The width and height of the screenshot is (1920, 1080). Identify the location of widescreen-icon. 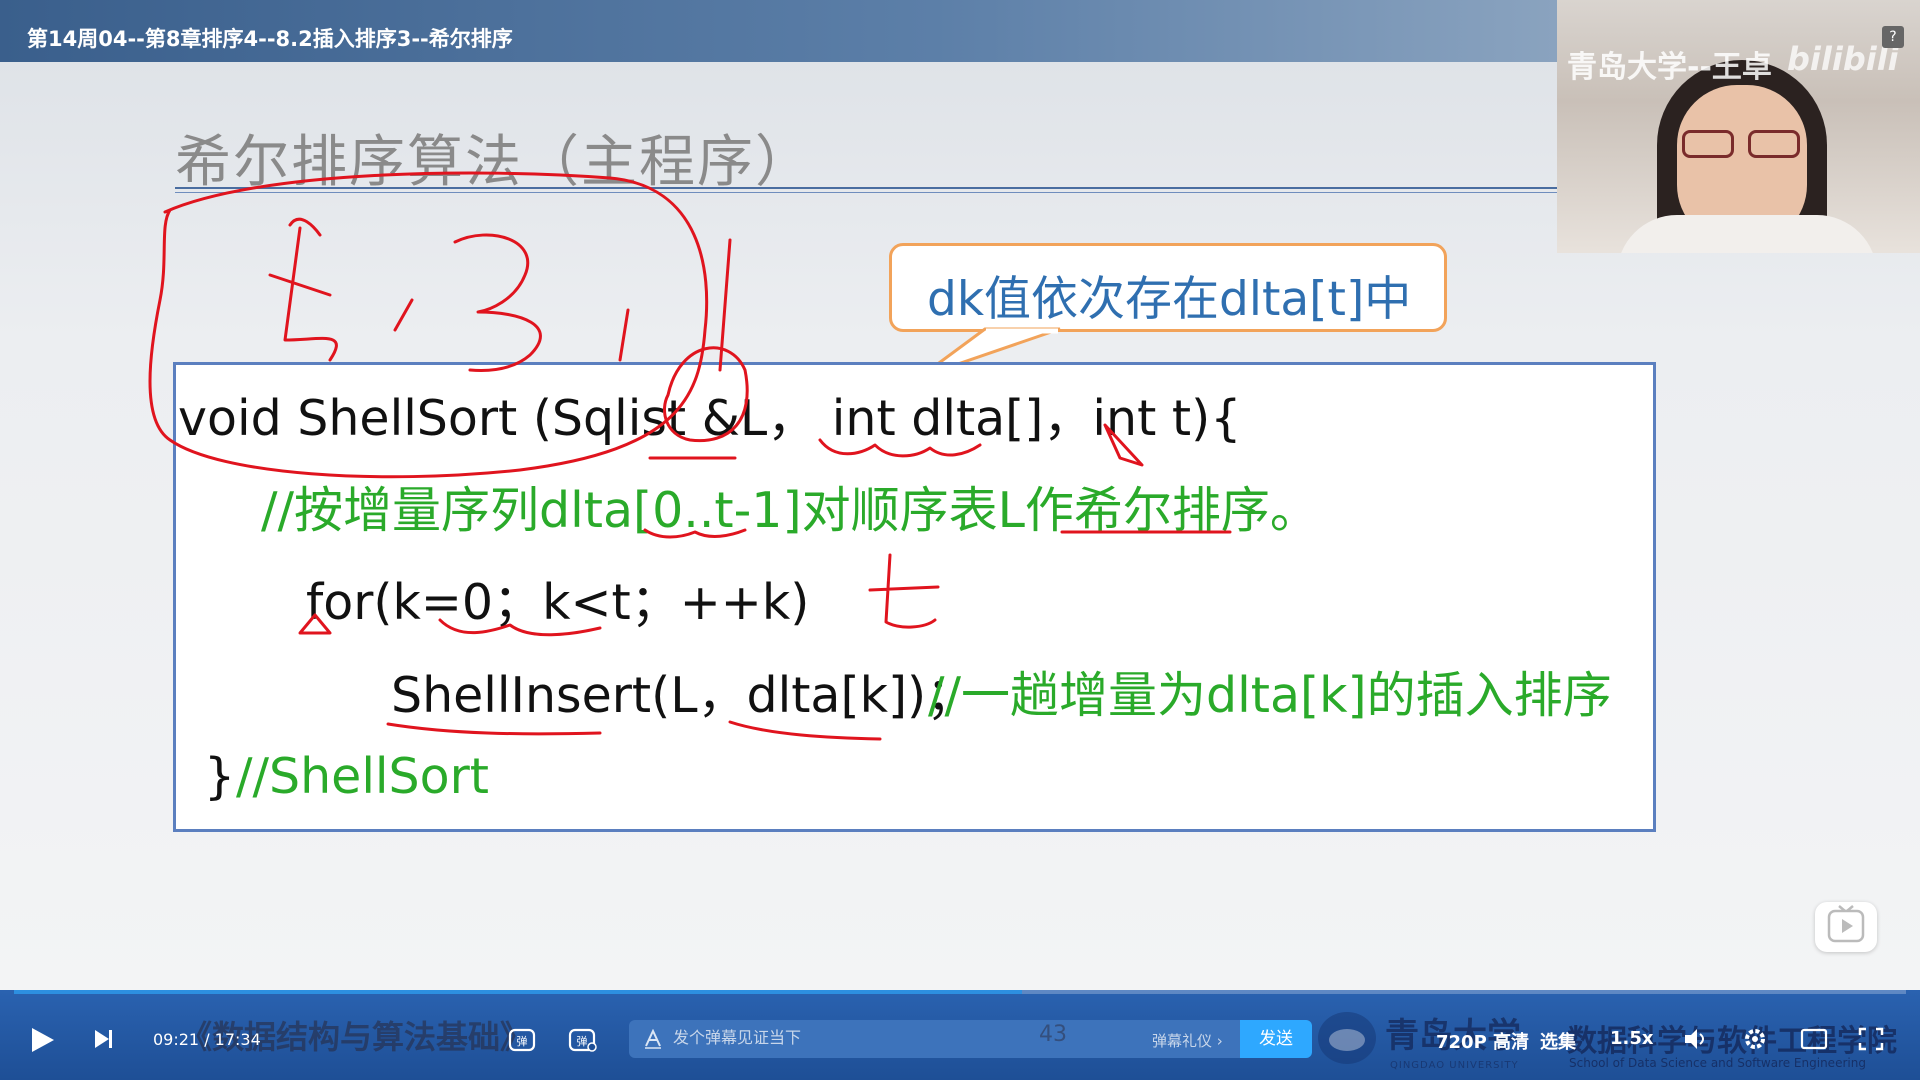
(1814, 1039).